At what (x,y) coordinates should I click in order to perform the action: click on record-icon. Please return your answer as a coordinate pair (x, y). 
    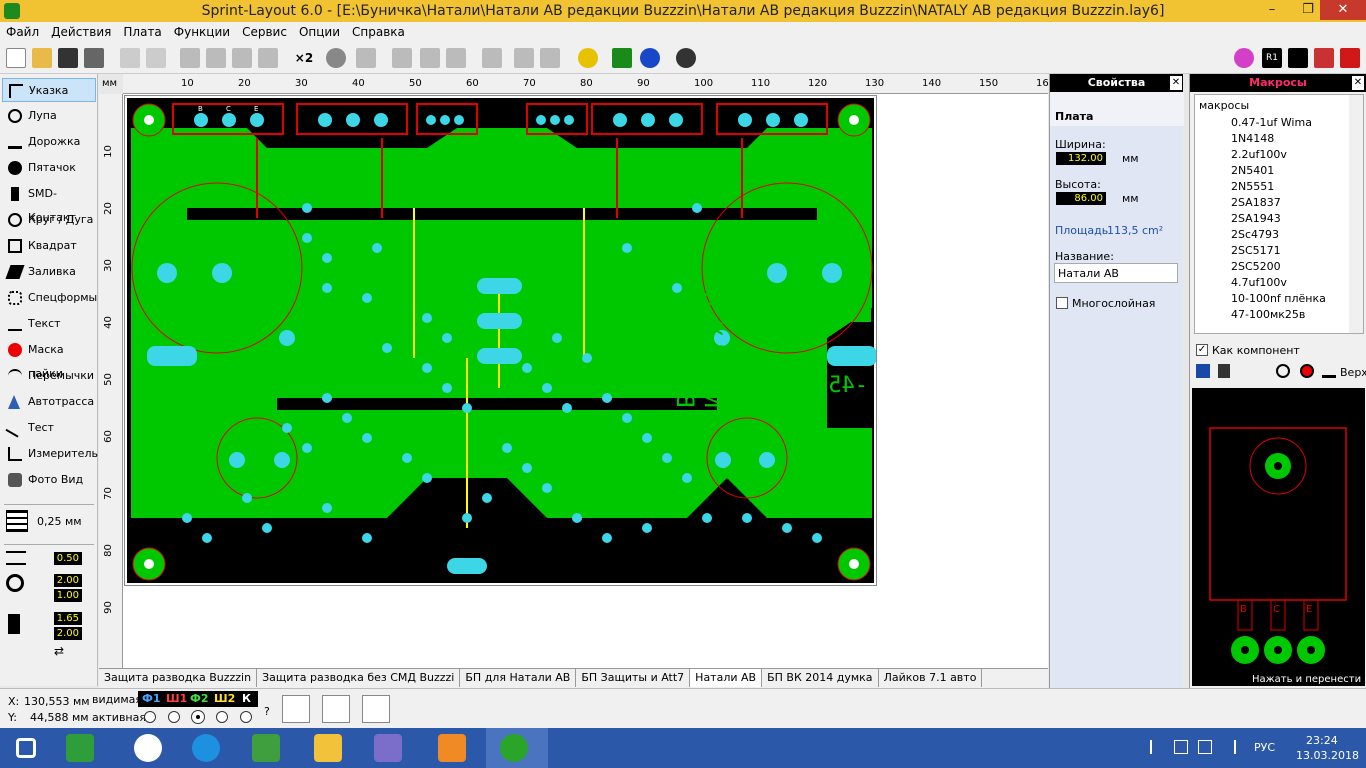
    Looking at the image, I should click on (1307, 371).